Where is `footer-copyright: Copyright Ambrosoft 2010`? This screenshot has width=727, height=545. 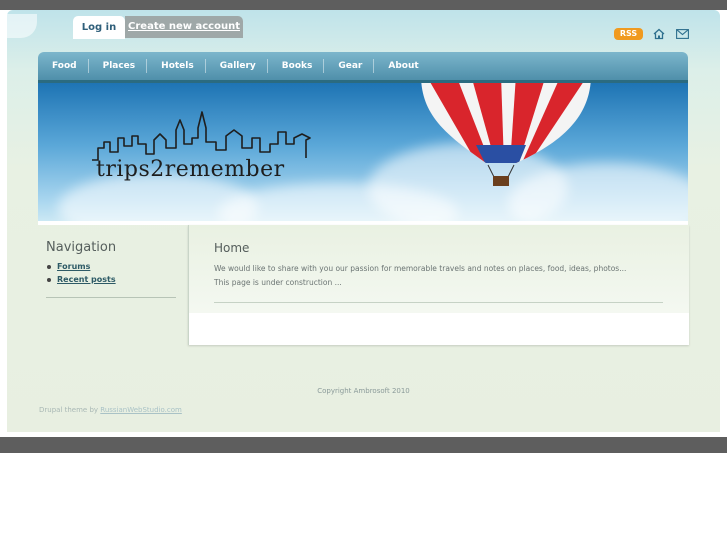
footer-copyright: Copyright Ambrosoft 2010 is located at coordinates (363, 391).